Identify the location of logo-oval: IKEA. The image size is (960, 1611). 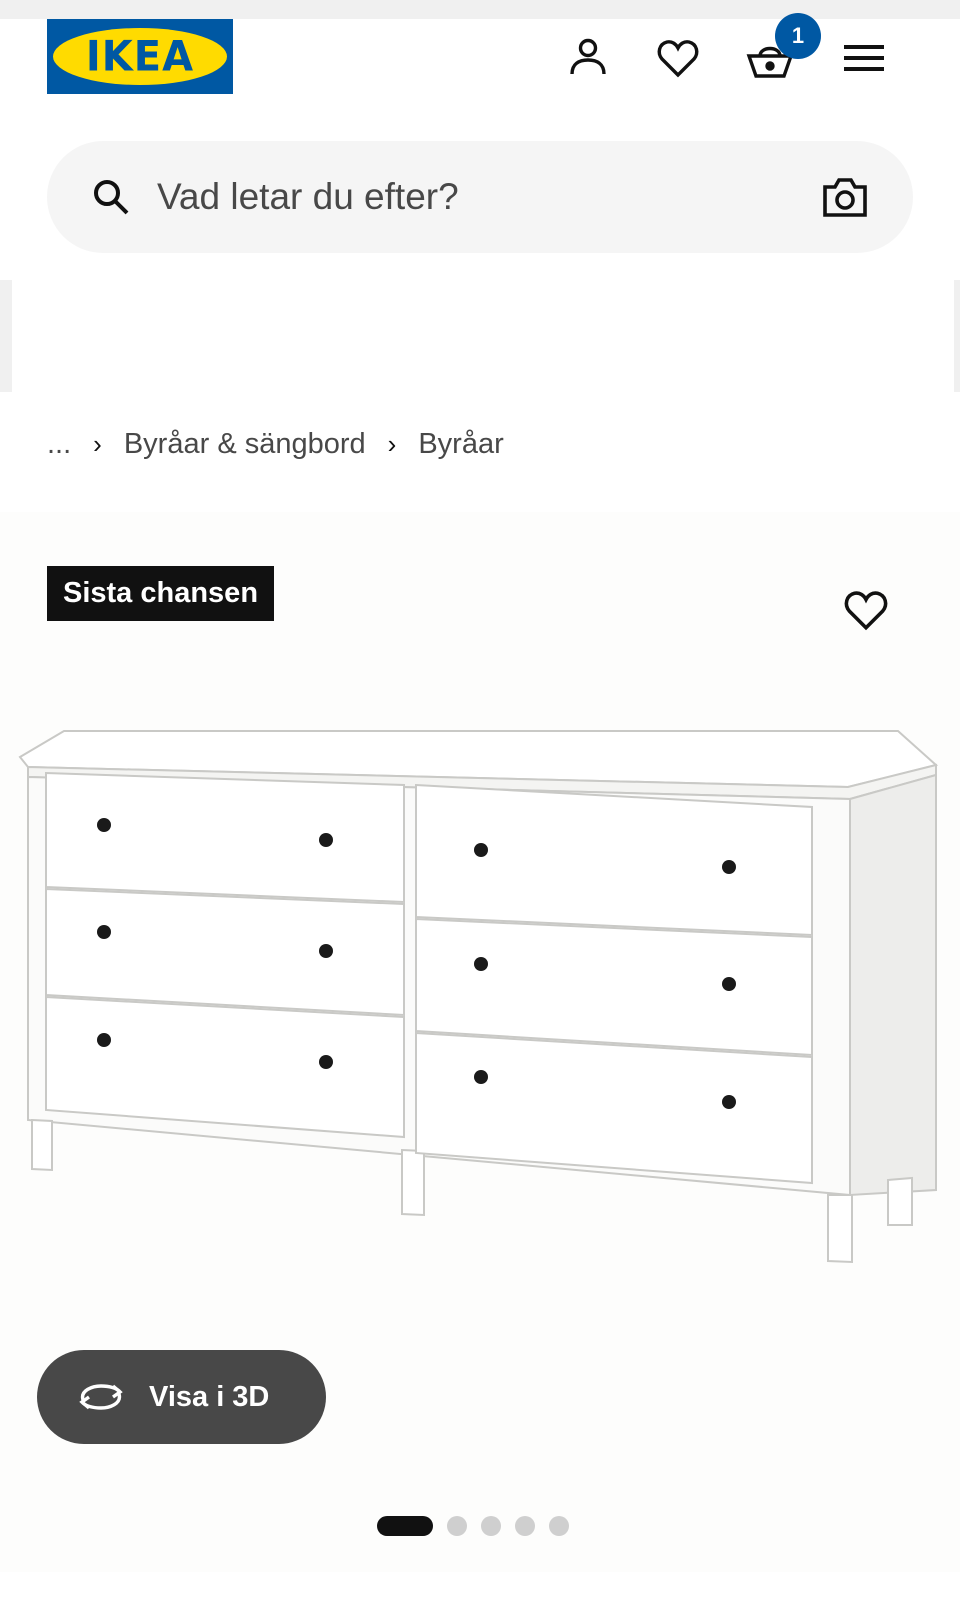
(140, 56).